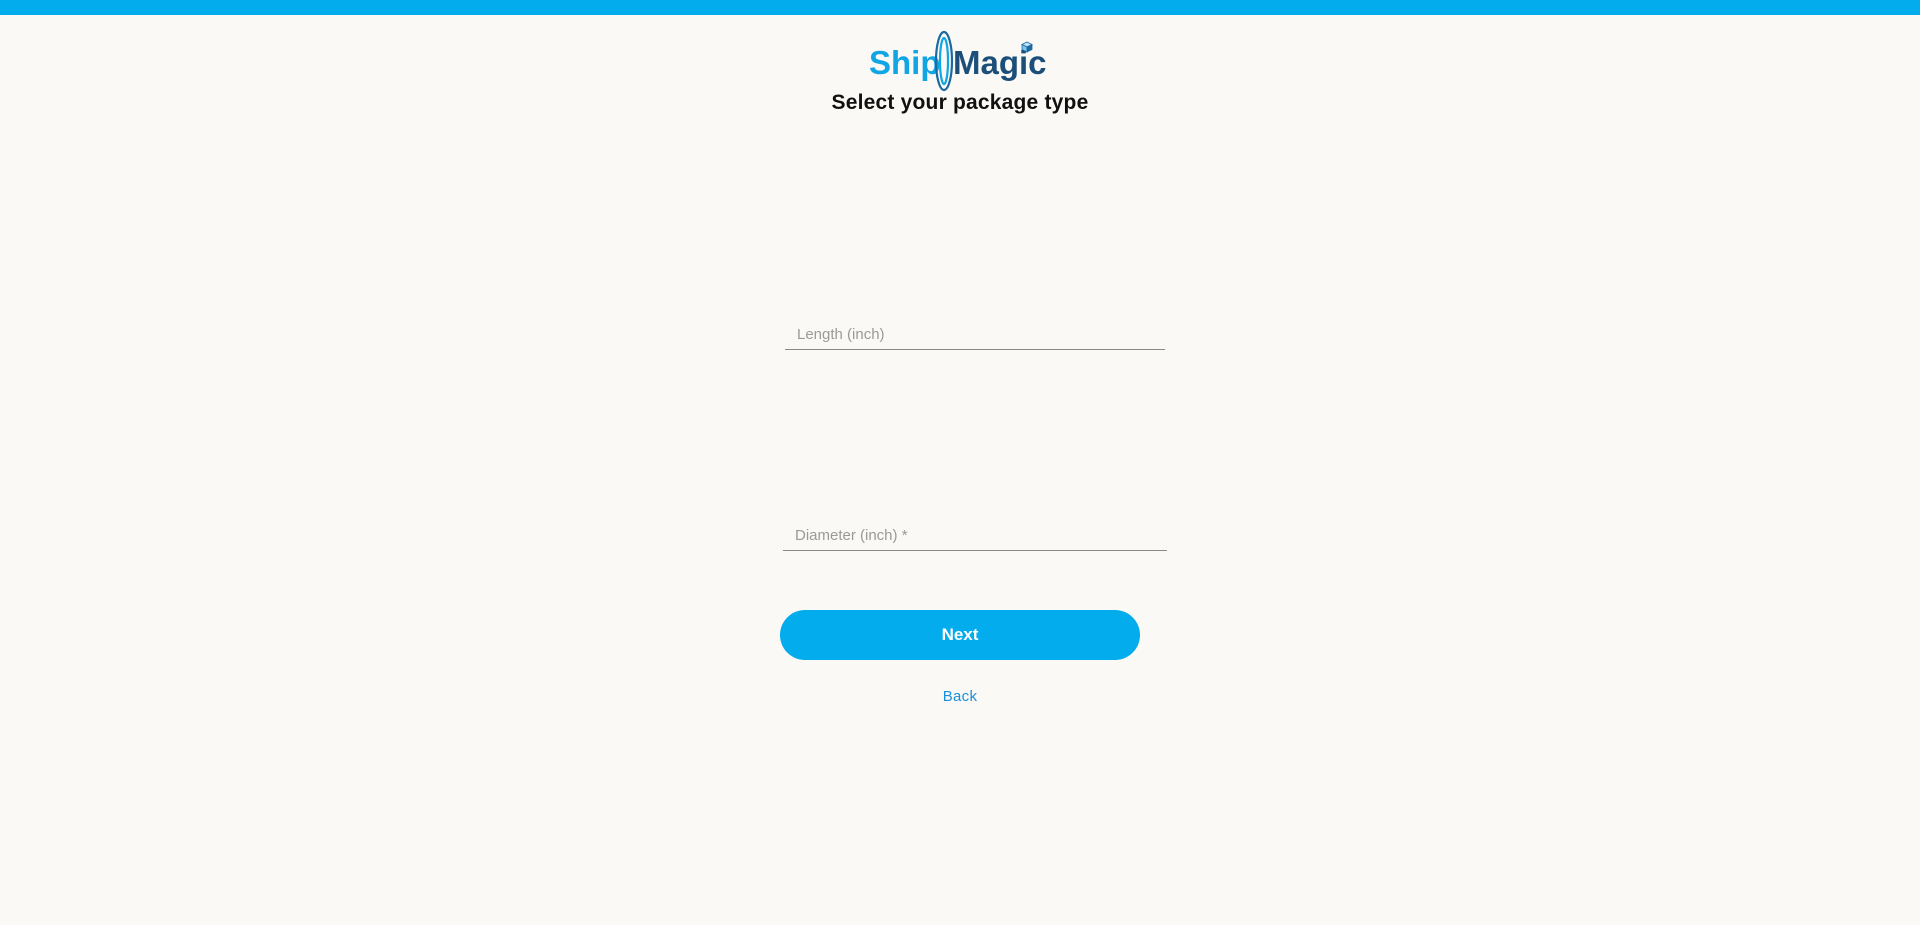  I want to click on back-link: Back, so click(960, 696).